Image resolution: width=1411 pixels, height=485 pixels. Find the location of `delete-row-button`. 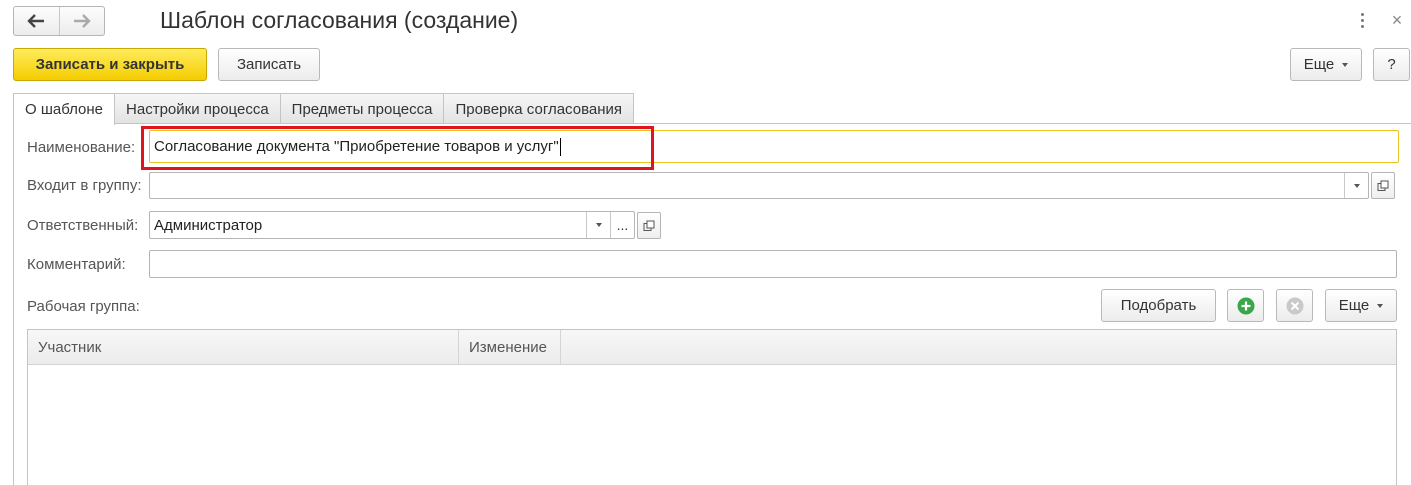

delete-row-button is located at coordinates (1294, 305).